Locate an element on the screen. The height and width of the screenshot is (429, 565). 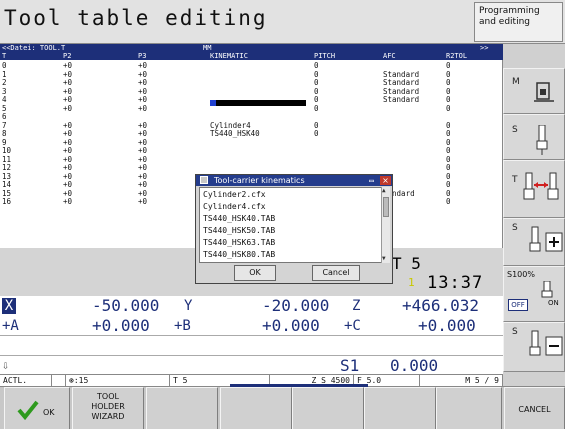
x-value: -50.000 is located at coordinates (126, 305).